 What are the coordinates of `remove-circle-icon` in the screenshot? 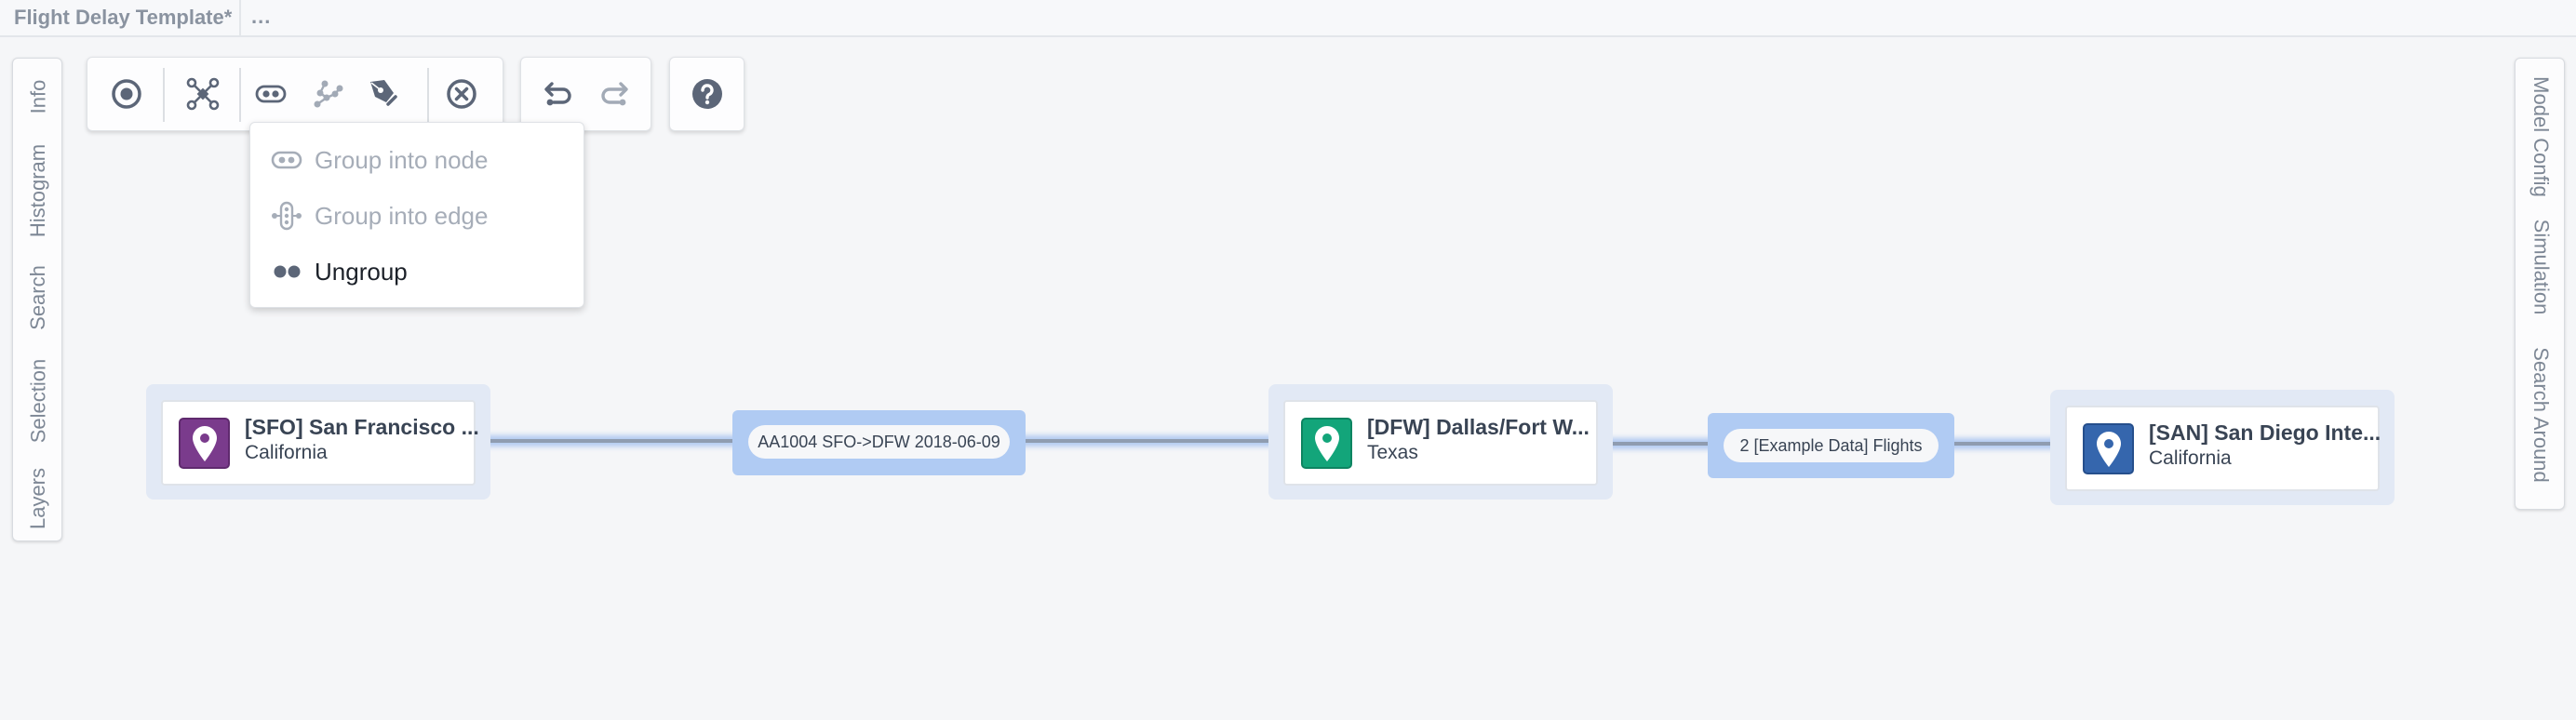 It's located at (461, 94).